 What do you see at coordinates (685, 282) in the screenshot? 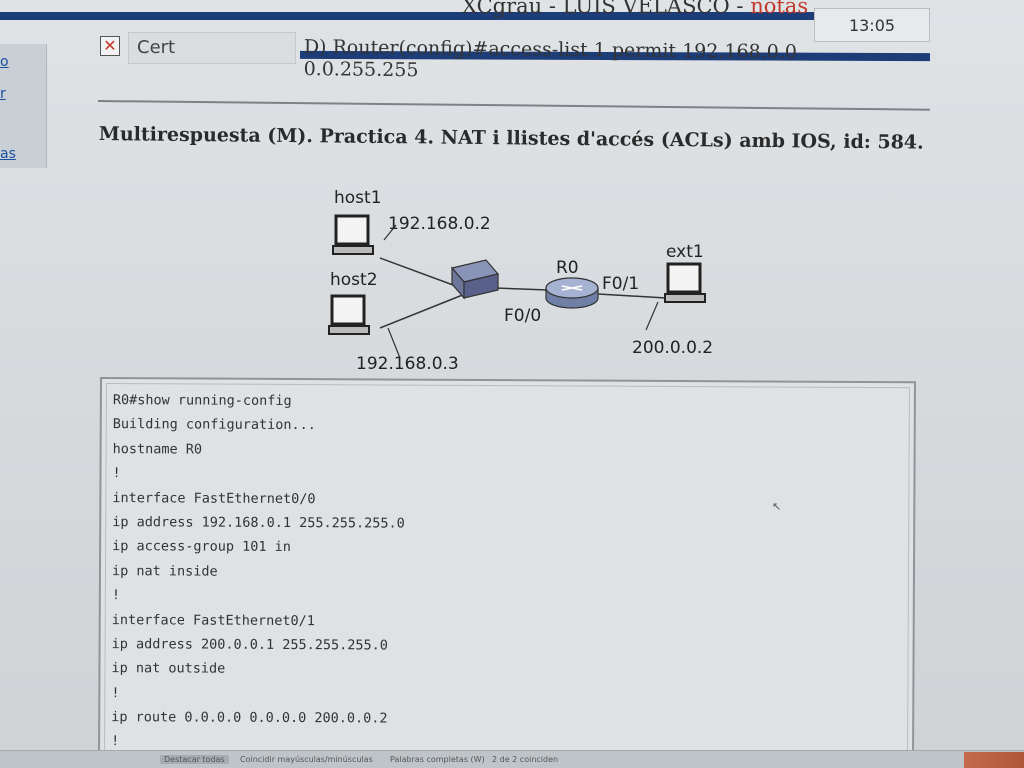
I see `ext1-computer-icon` at bounding box center [685, 282].